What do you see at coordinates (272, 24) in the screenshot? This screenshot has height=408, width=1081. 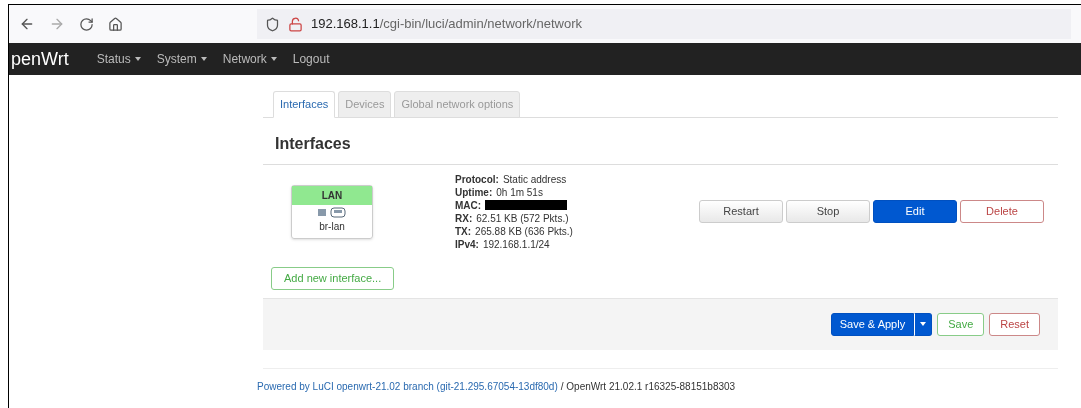 I see `shield-icon` at bounding box center [272, 24].